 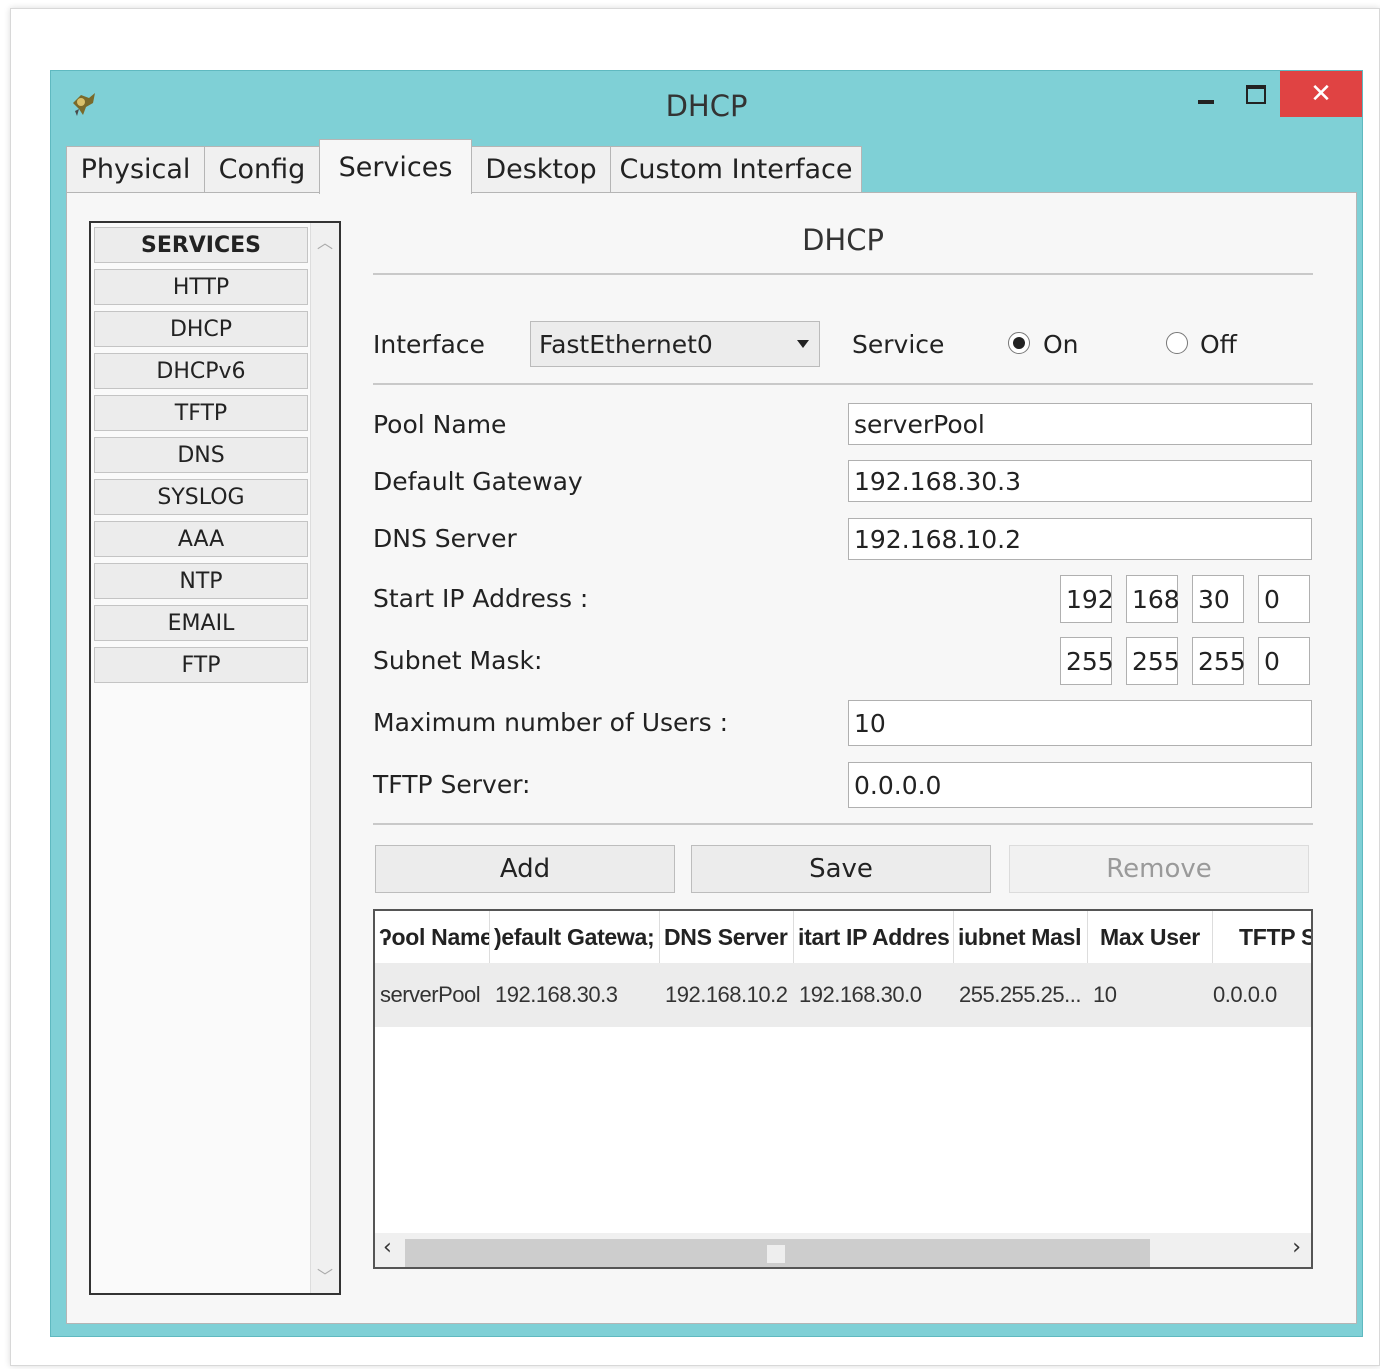 I want to click on start-ip-label: Start IP Address :, so click(x=481, y=598).